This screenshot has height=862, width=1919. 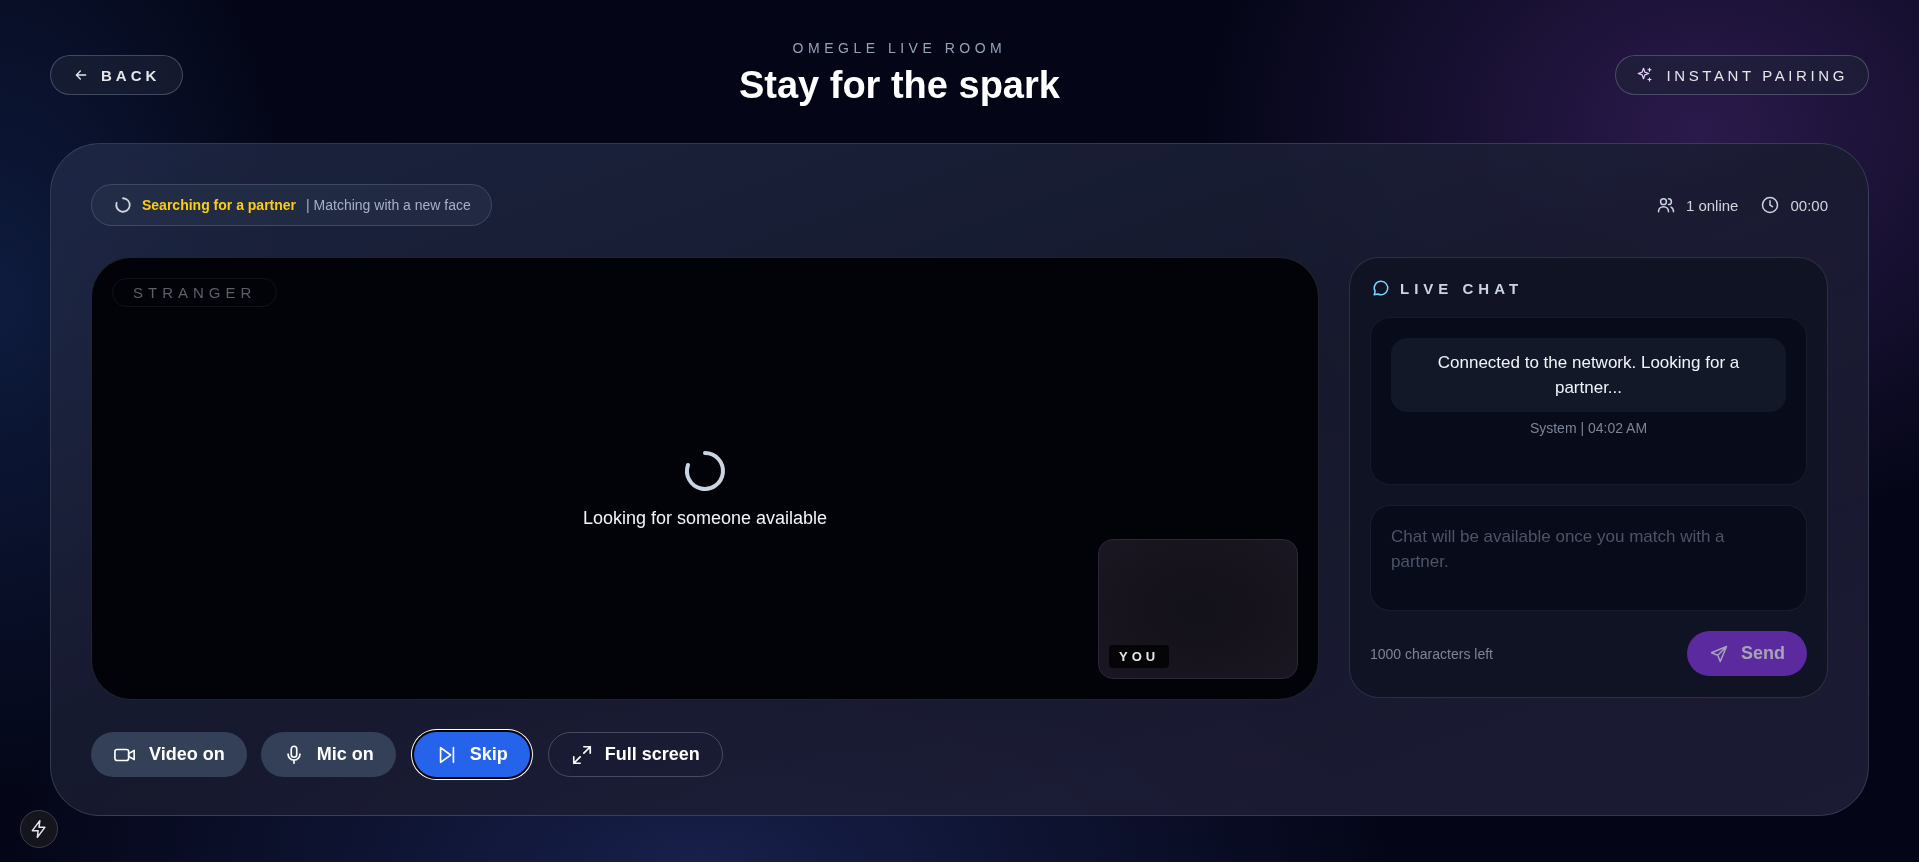 What do you see at coordinates (328, 754) in the screenshot?
I see `control-button: Mic on` at bounding box center [328, 754].